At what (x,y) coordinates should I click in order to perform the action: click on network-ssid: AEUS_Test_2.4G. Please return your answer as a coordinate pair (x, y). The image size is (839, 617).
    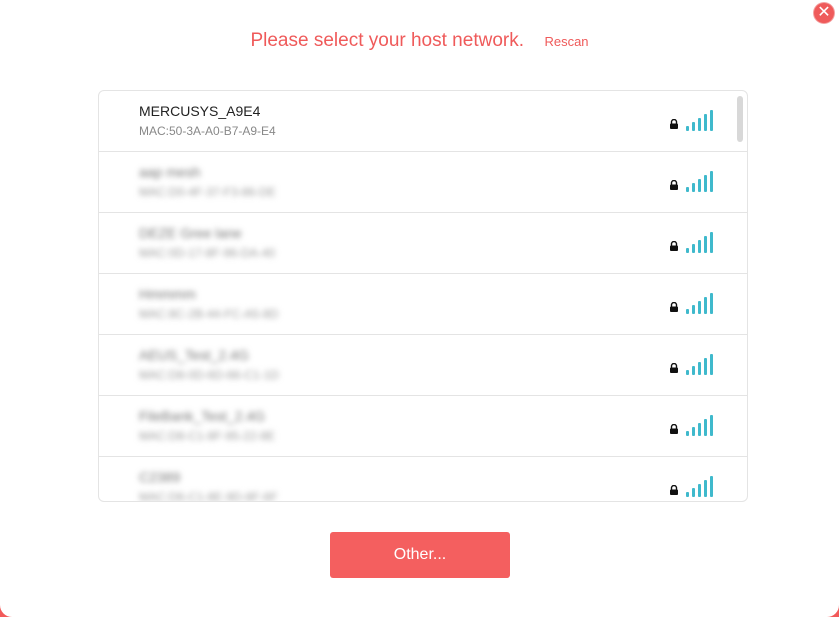
    Looking at the image, I should click on (194, 355).